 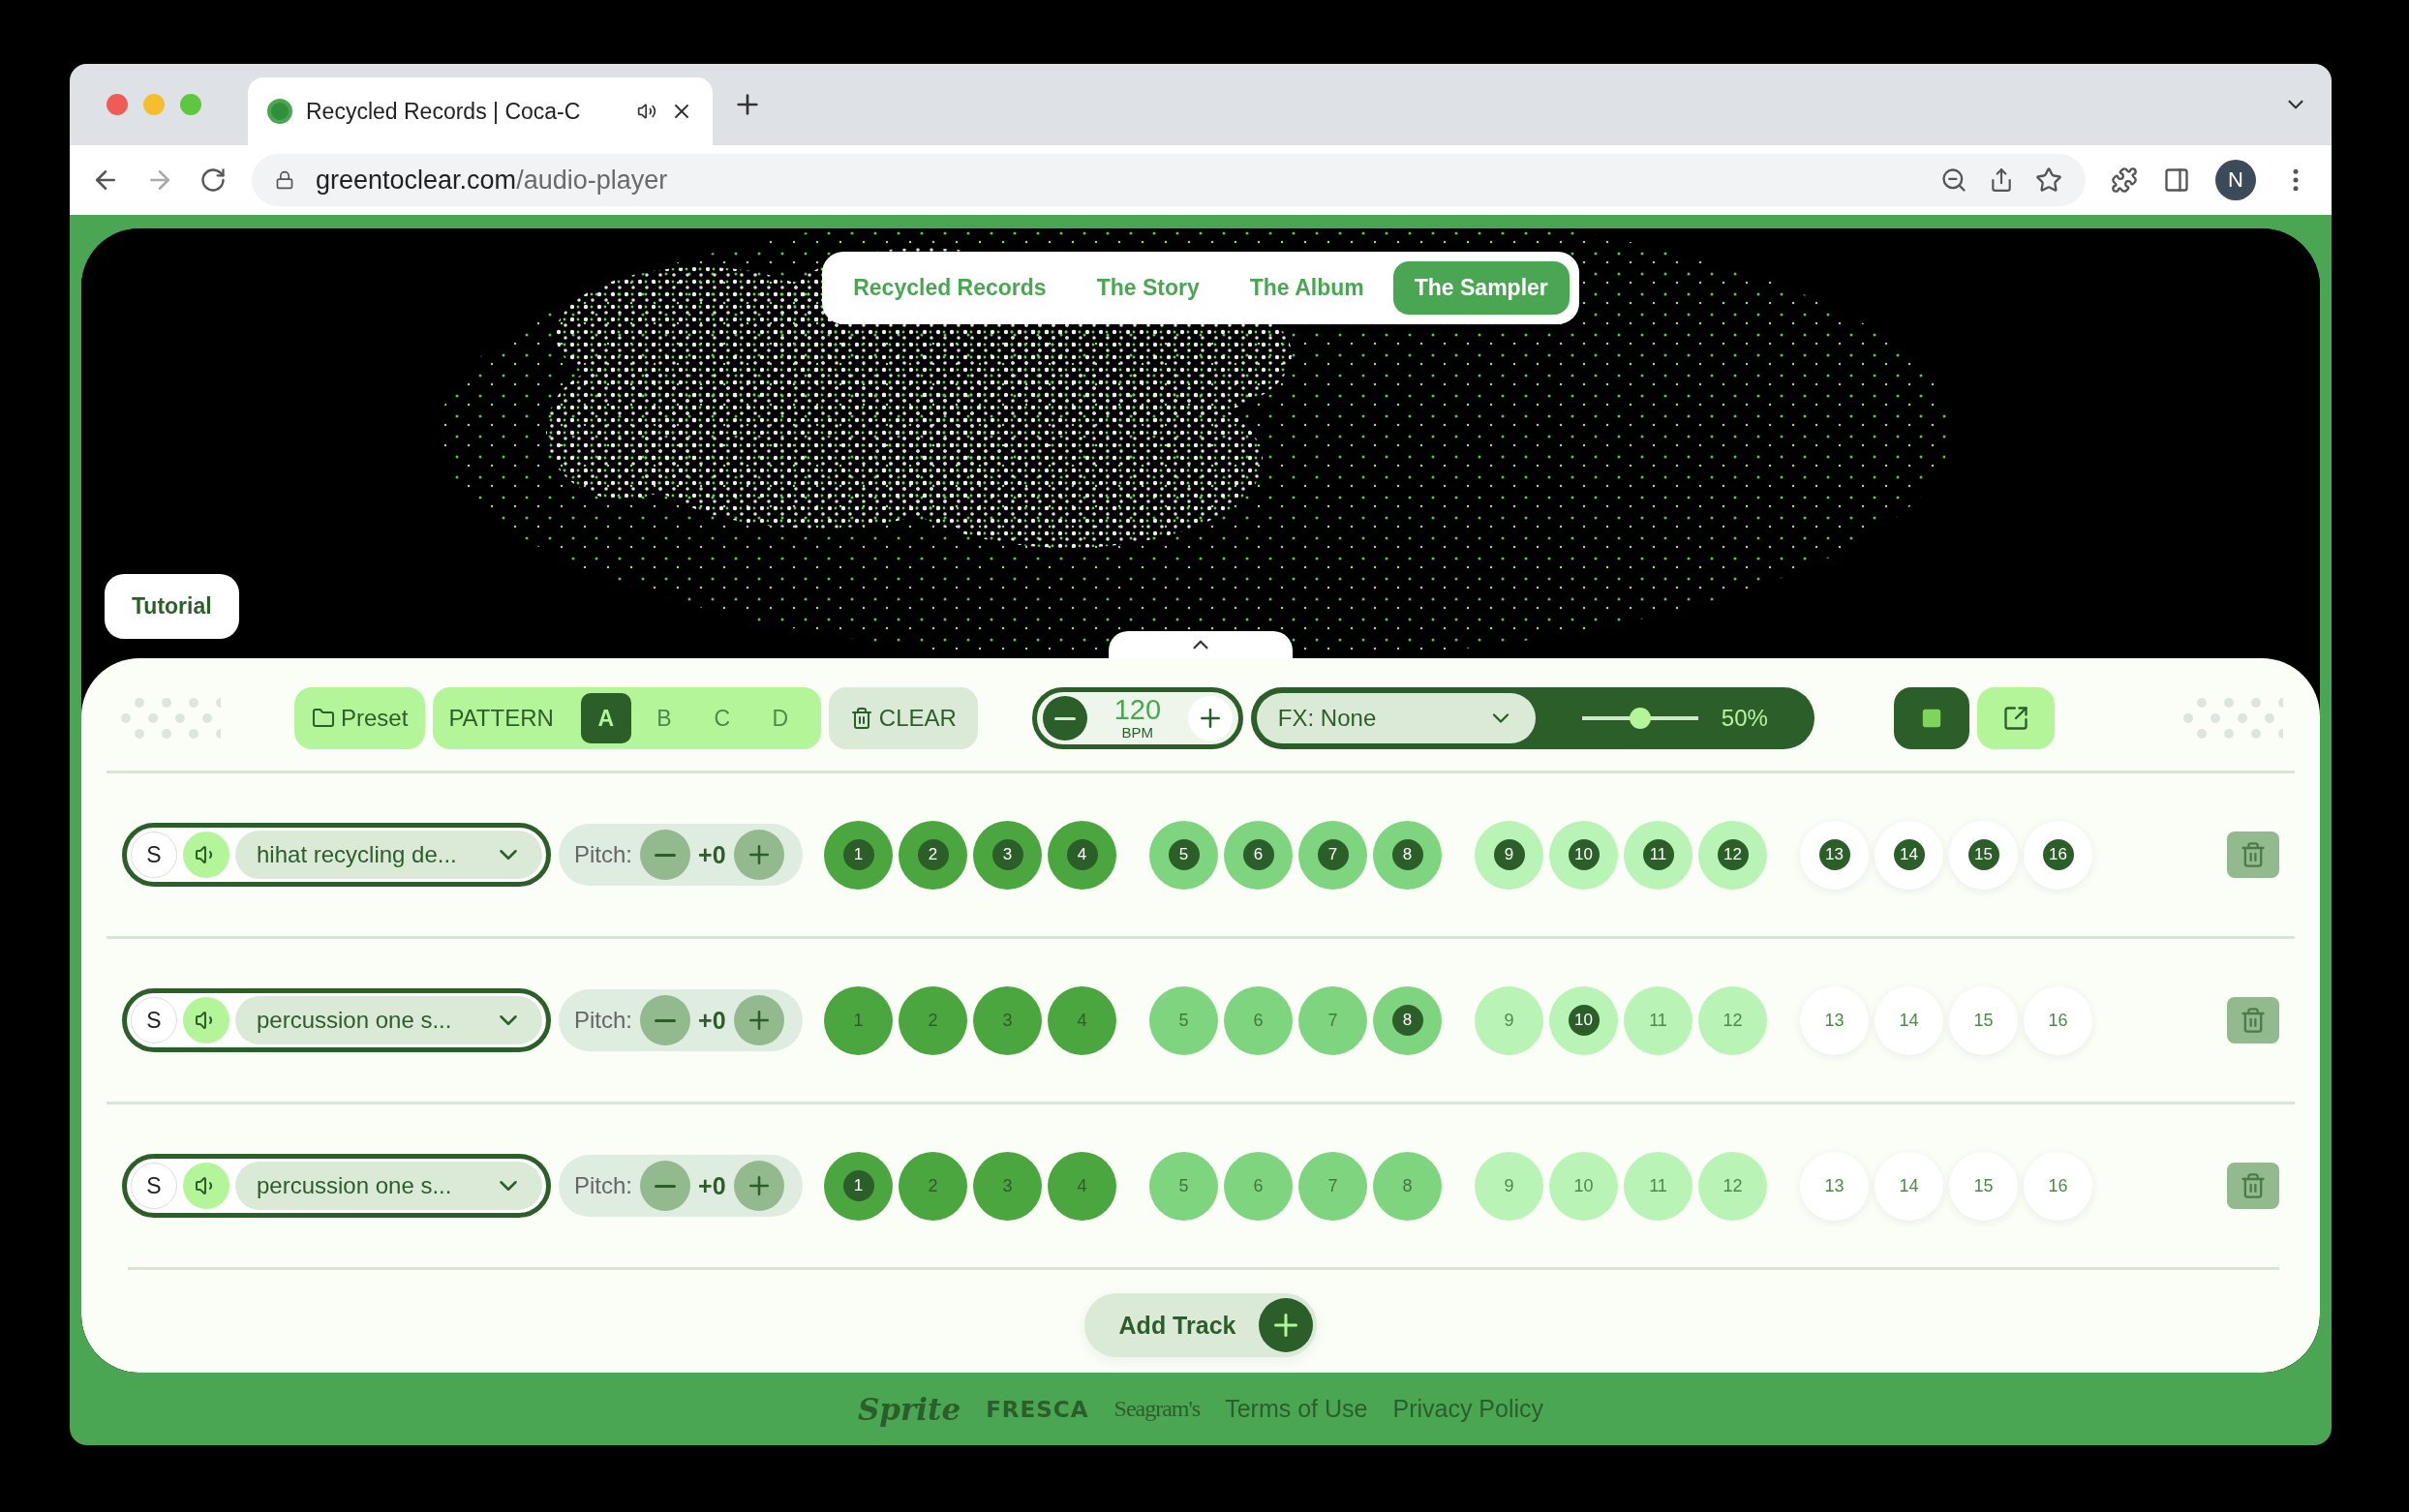 I want to click on collapse-button, so click(x=1201, y=644).